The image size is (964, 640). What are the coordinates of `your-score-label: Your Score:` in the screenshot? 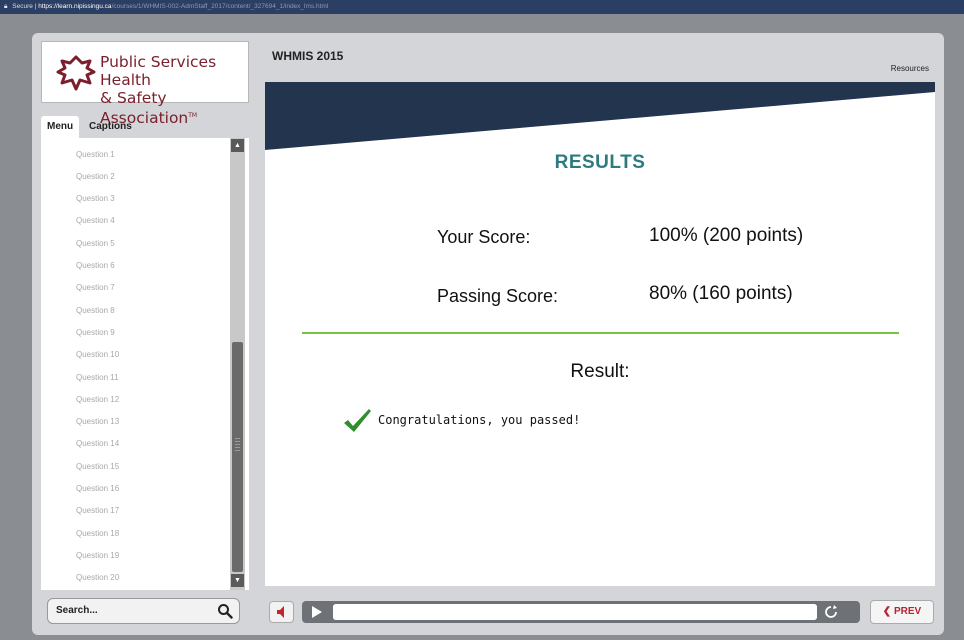 It's located at (484, 237).